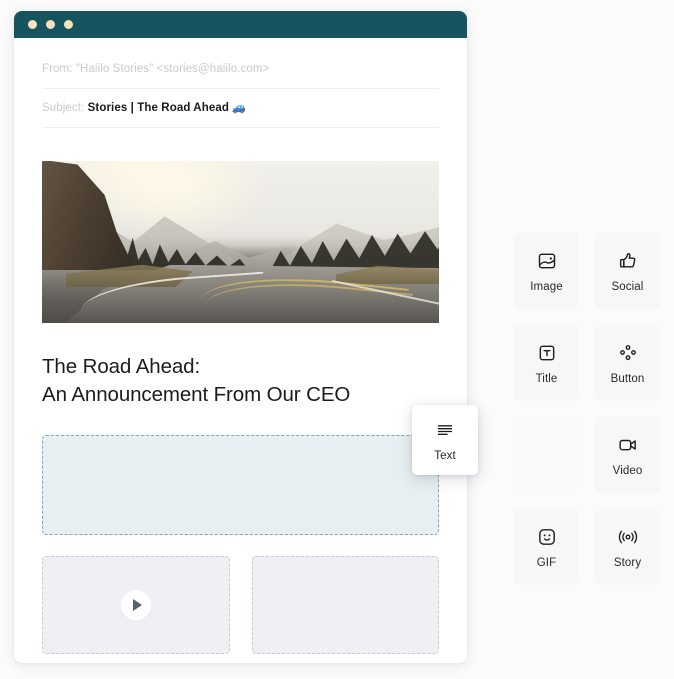 The image size is (674, 679). Describe the element at coordinates (546, 378) in the screenshot. I see `widget-label-title: Title` at that location.